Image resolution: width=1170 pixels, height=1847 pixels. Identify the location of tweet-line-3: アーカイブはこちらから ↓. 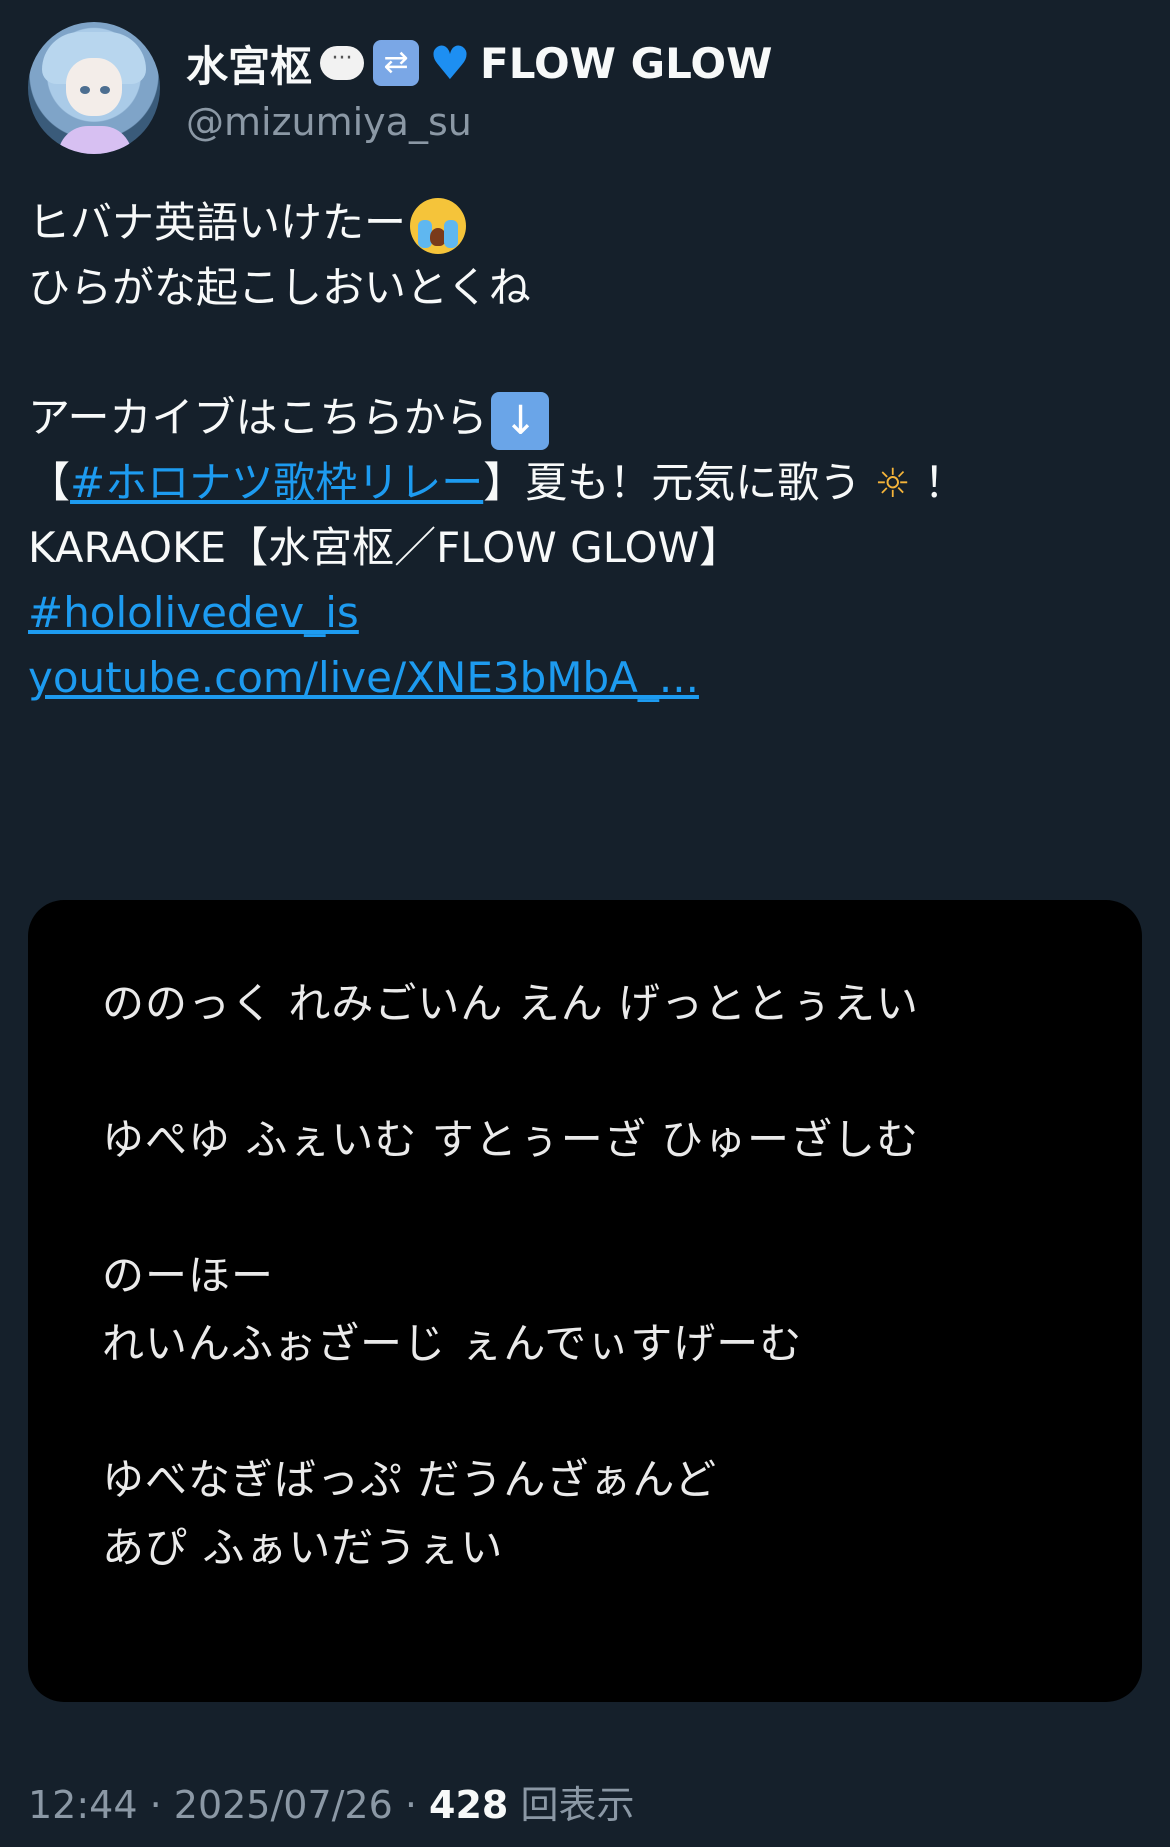
(583, 417).